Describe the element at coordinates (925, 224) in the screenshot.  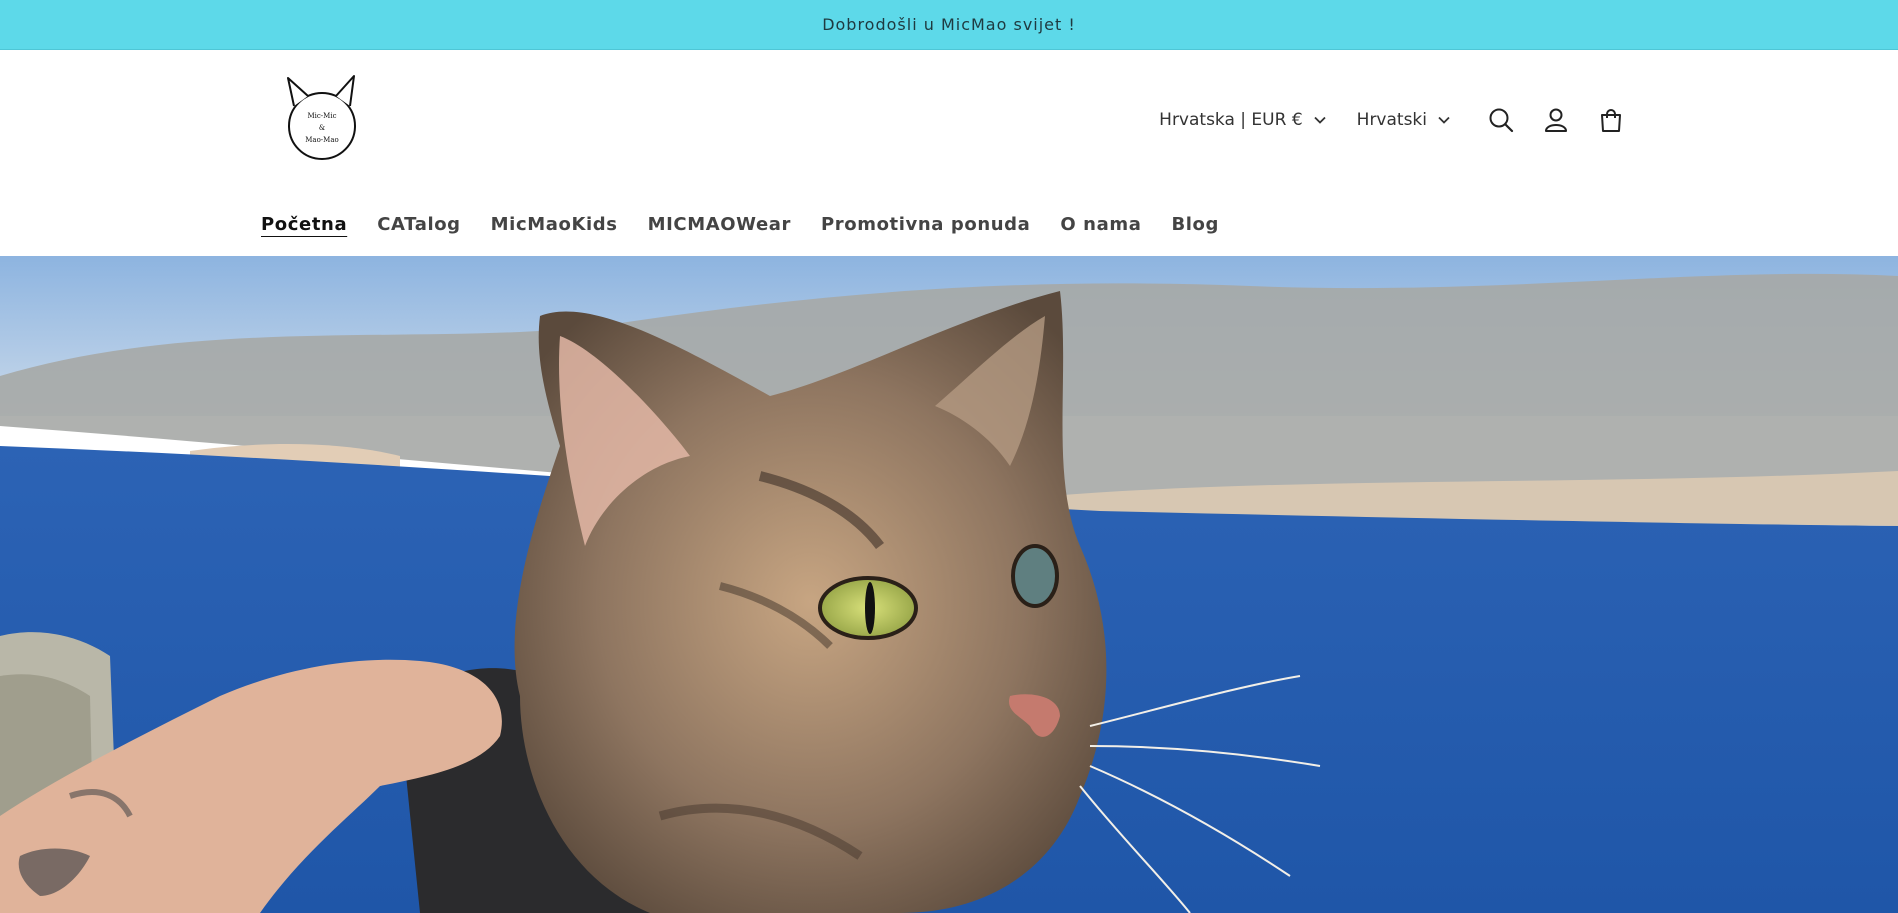
I see `nav-item-promotivna-ponuda: Promotivna ponuda` at that location.